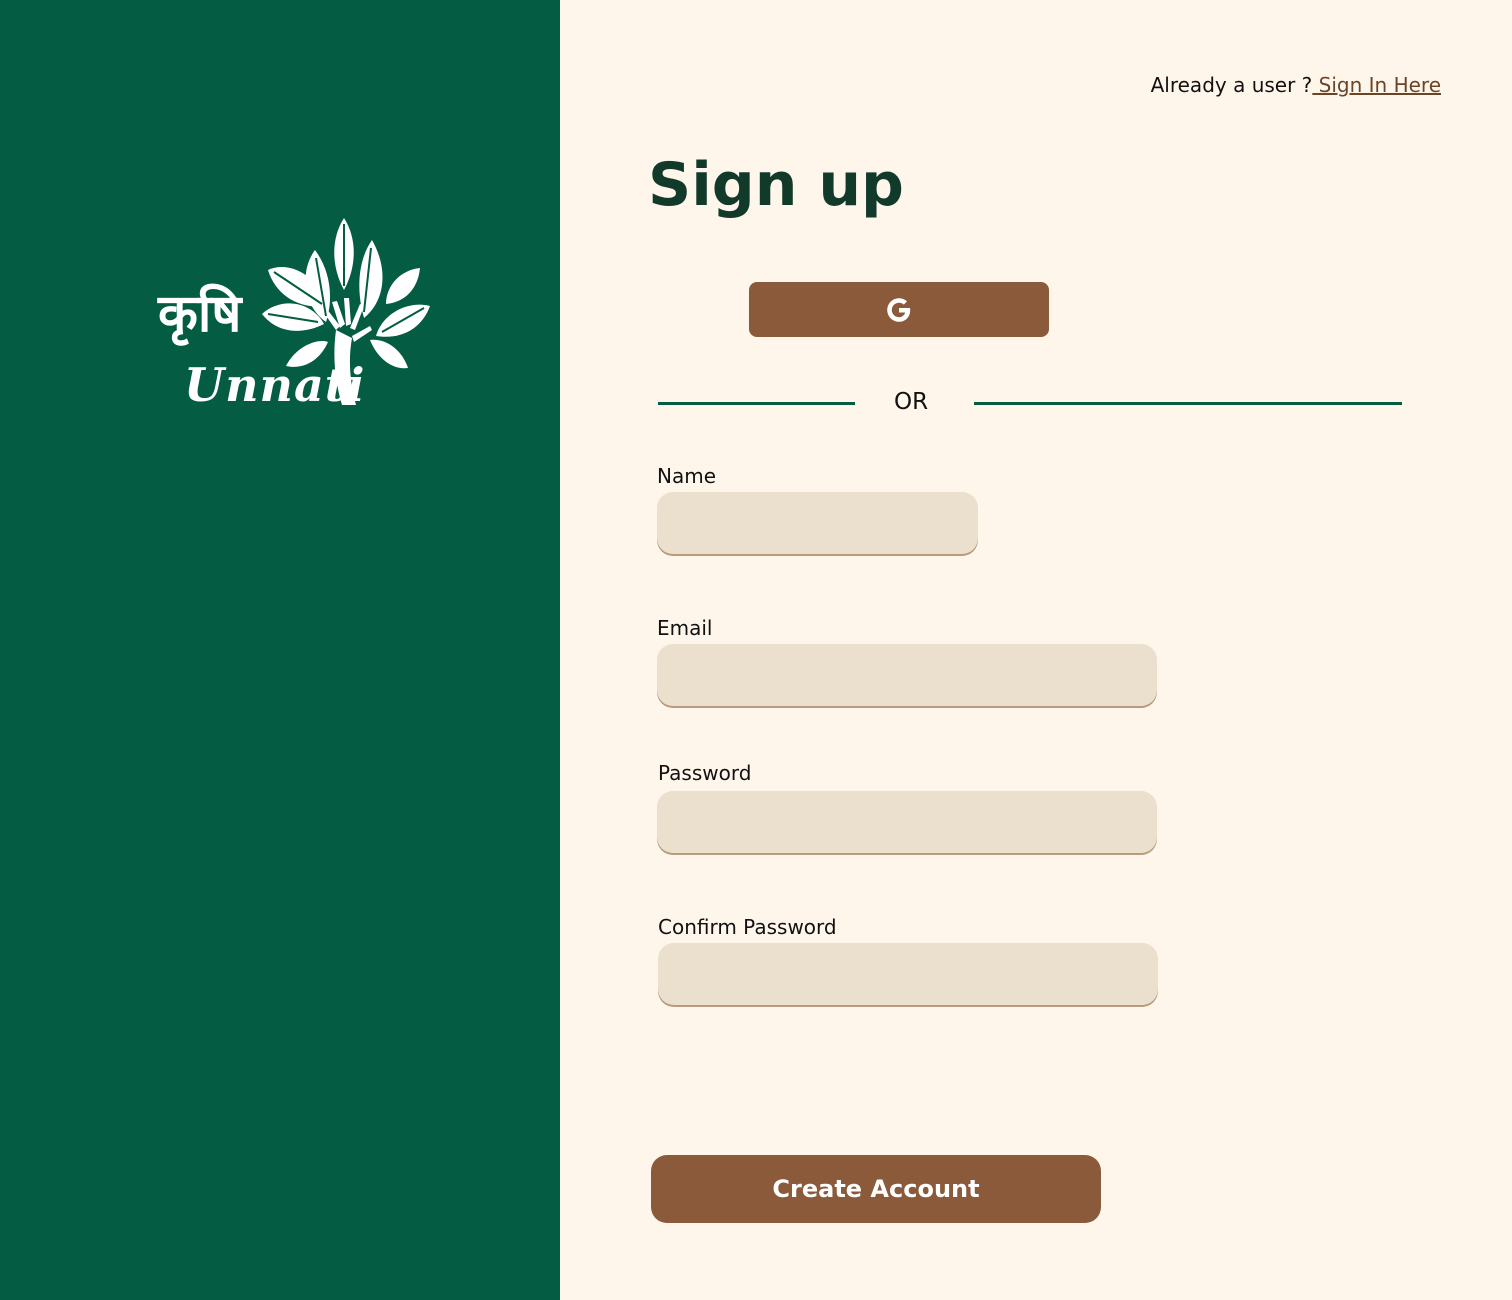  What do you see at coordinates (1188, 403) in the screenshot?
I see `divider-line-right` at bounding box center [1188, 403].